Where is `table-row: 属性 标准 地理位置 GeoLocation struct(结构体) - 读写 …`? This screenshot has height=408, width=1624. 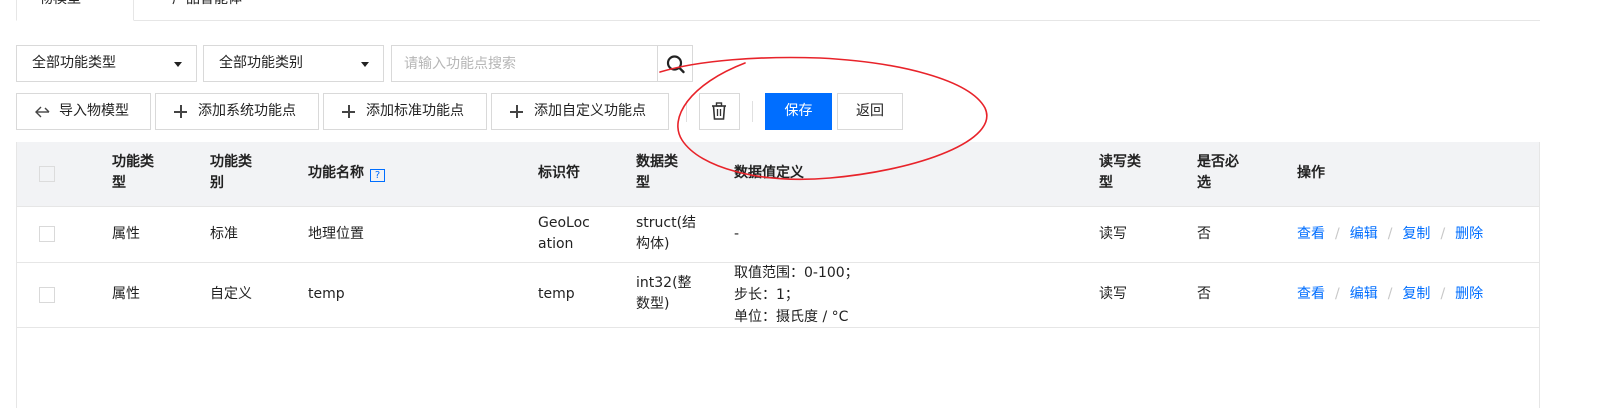 table-row: 属性 标准 地理位置 GeoLocation struct(结构体) - 读写 … is located at coordinates (778, 235).